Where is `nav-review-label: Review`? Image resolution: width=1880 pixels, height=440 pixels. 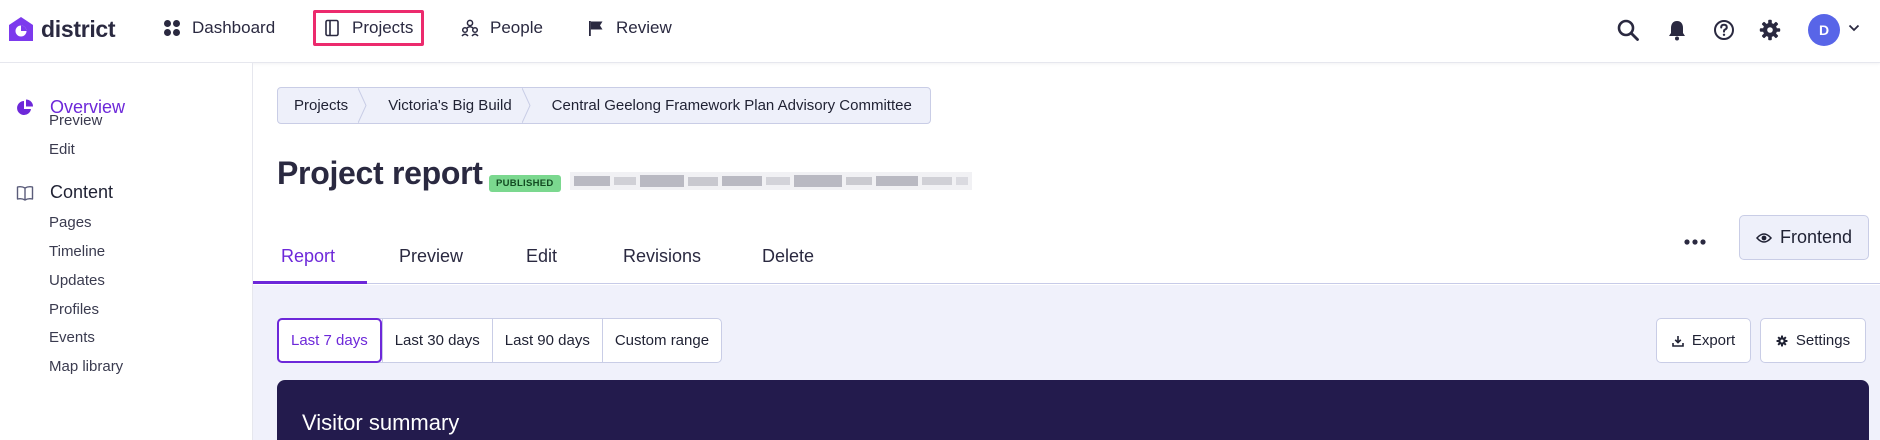 nav-review-label: Review is located at coordinates (644, 27).